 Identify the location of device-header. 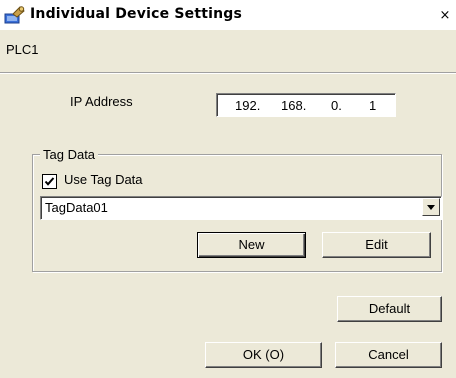
(228, 52).